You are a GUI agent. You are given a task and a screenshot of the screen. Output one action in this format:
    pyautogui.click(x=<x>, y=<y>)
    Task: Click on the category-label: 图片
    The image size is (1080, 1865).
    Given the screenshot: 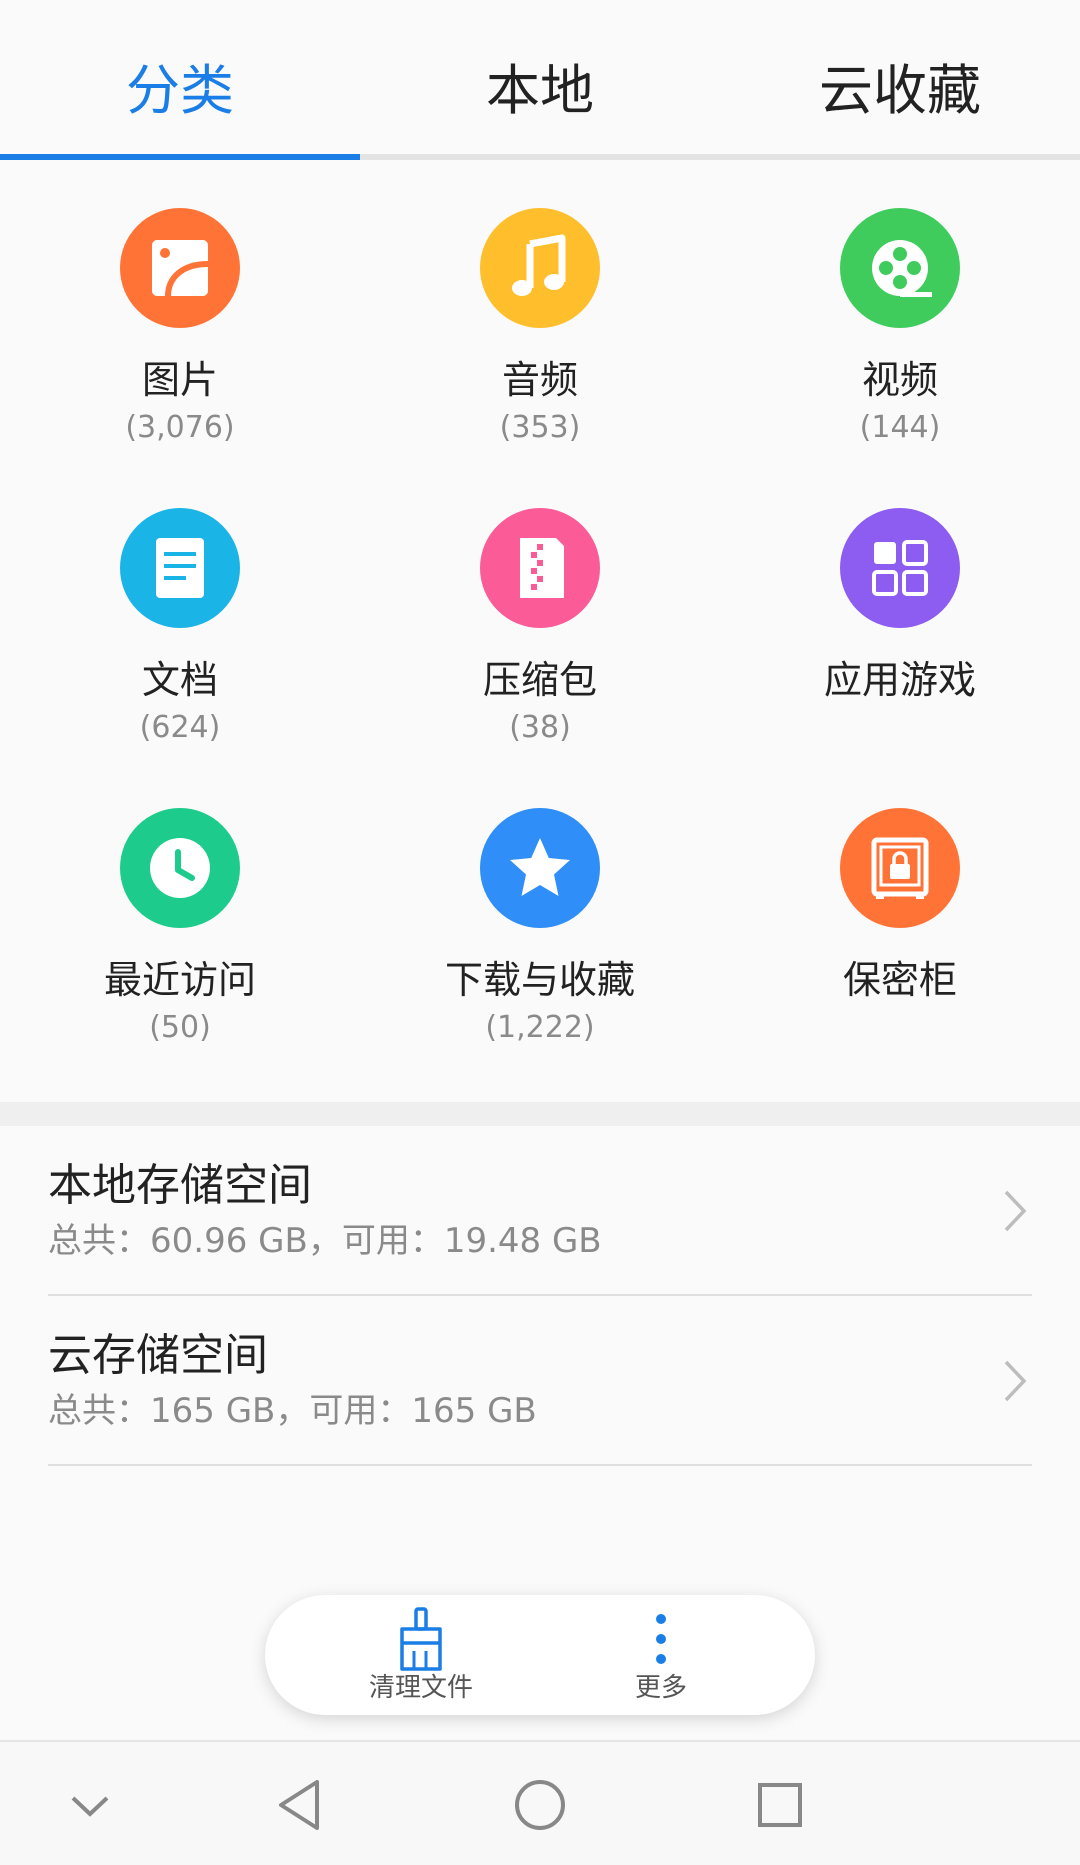 What is the action you would take?
    pyautogui.click(x=179, y=380)
    